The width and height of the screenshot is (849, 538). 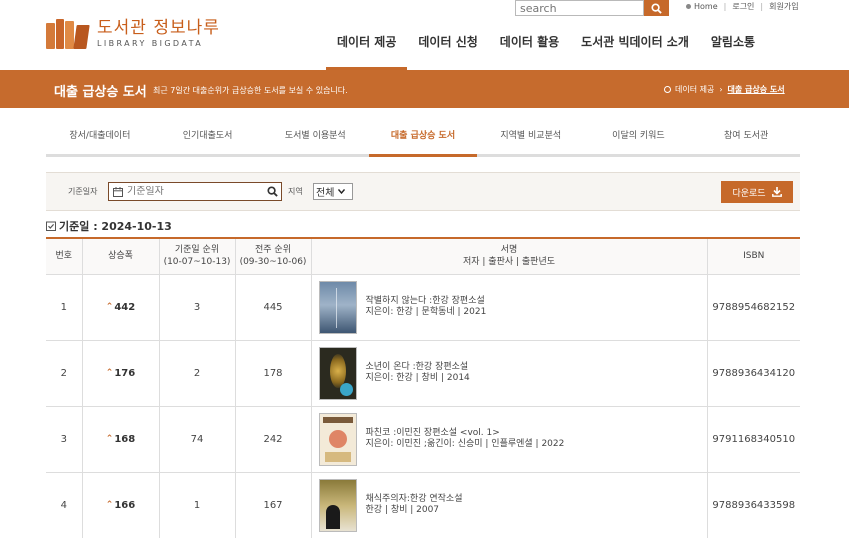 What do you see at coordinates (531, 139) in the screenshot?
I see `tab-region-compare: 지역별 비교분석` at bounding box center [531, 139].